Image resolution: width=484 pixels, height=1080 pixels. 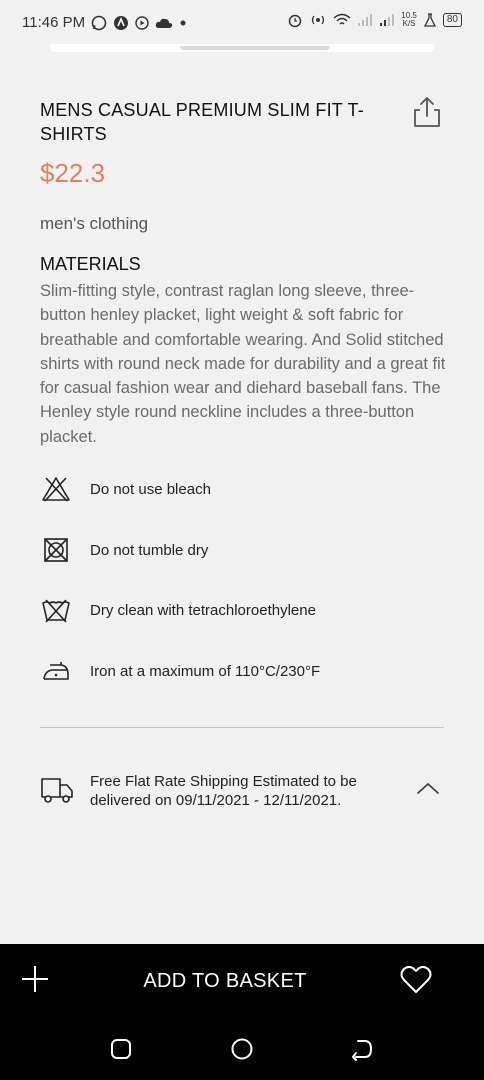 I want to click on heart-icon, so click(x=416, y=979).